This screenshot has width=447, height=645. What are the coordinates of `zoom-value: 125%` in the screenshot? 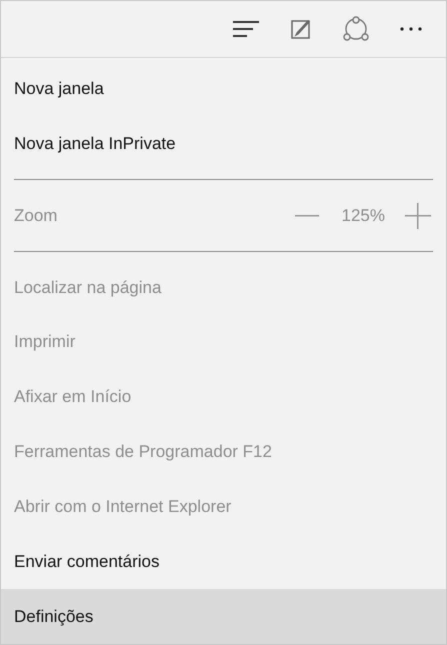 It's located at (363, 216).